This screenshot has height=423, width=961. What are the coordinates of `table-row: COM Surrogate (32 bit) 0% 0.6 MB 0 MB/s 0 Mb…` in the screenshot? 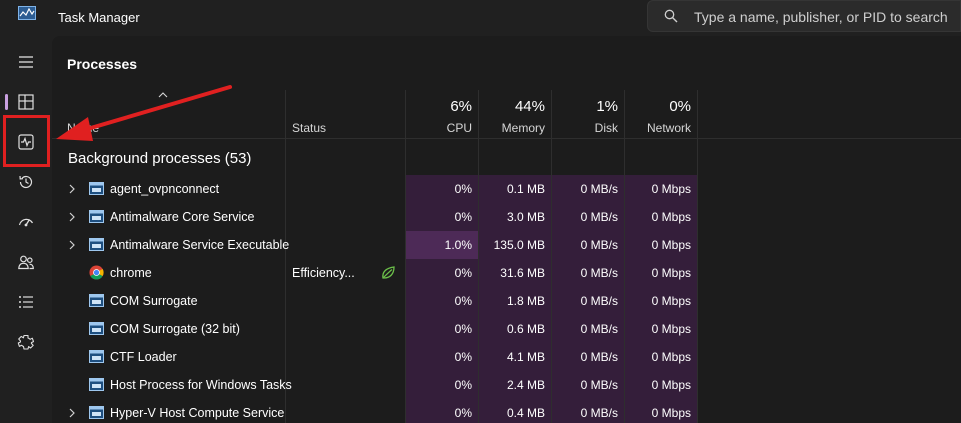 It's located at (506, 329).